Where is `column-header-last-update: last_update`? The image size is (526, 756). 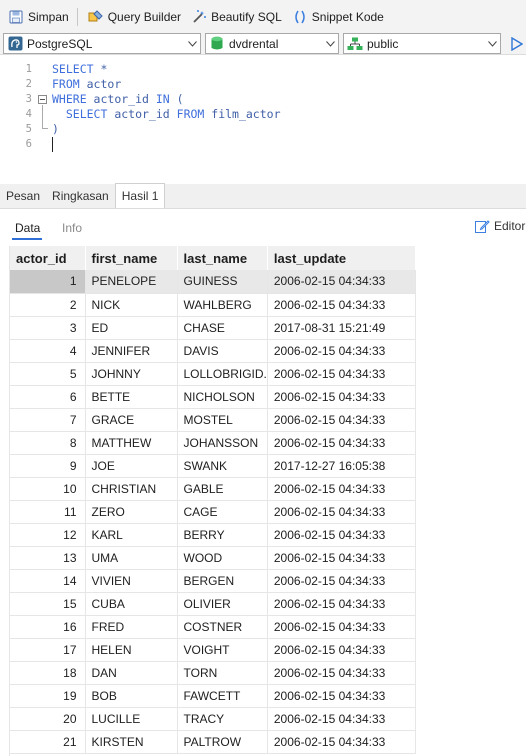
column-header-last-update: last_update is located at coordinates (341, 258).